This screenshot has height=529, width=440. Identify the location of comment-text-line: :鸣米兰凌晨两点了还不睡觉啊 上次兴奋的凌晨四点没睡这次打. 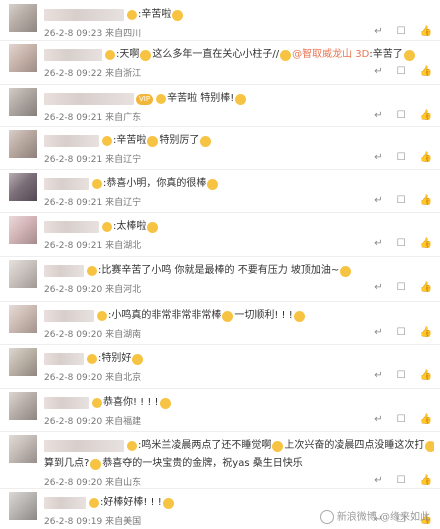
(239, 446).